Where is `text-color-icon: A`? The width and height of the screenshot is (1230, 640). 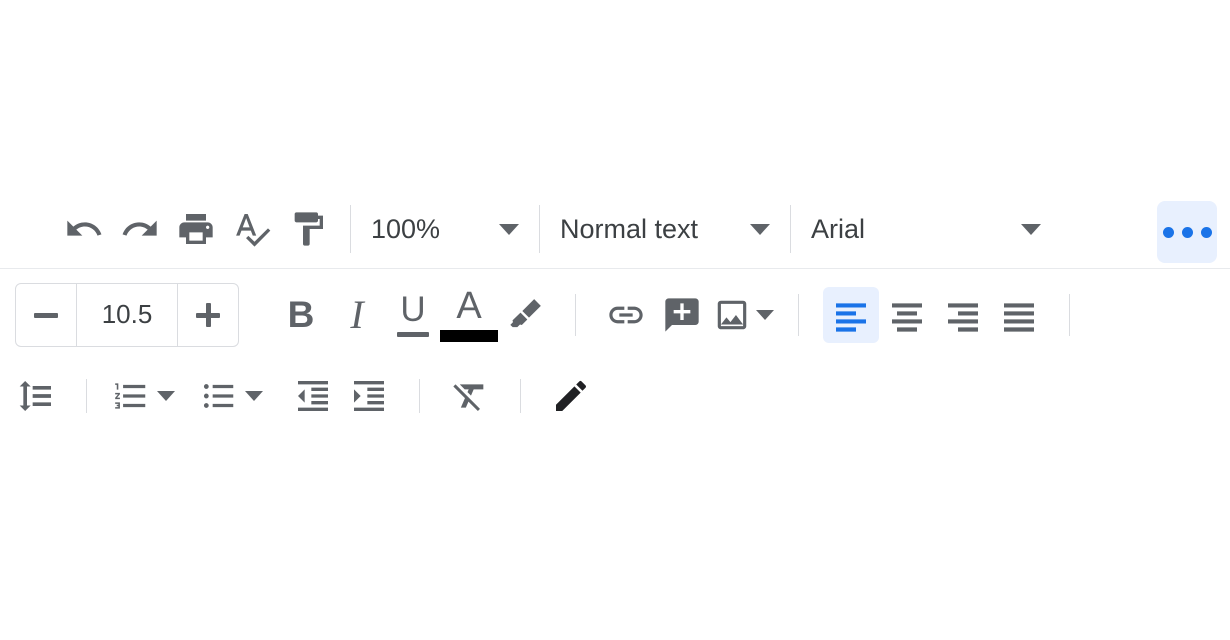 text-color-icon: A is located at coordinates (469, 314).